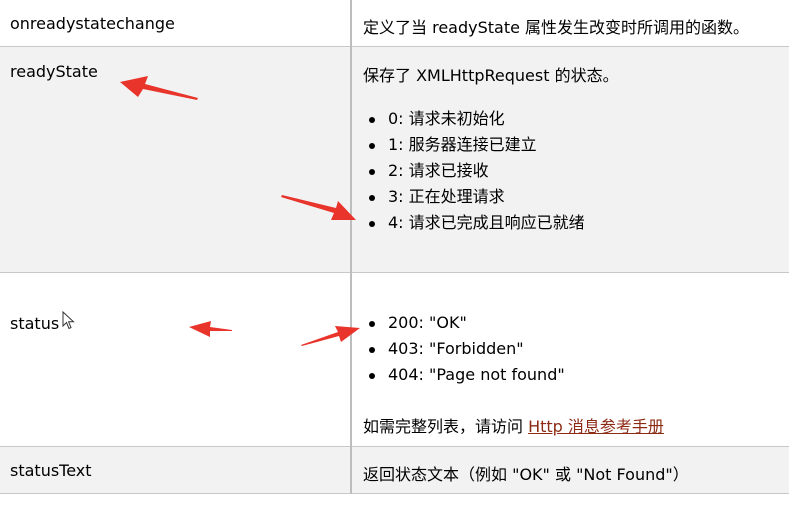  What do you see at coordinates (474, 197) in the screenshot?
I see `list-item: 3: 正在处理请求` at bounding box center [474, 197].